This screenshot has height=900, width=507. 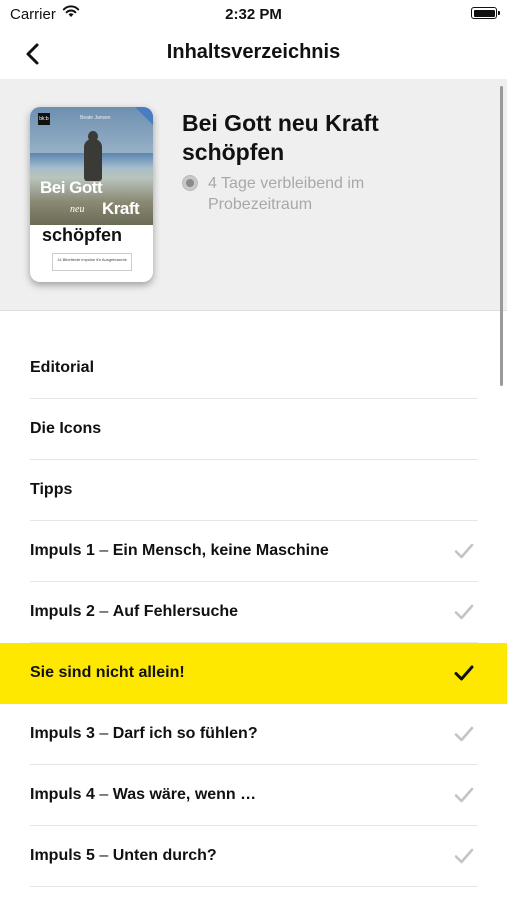 What do you see at coordinates (62, 550) in the screenshot?
I see `toc-item-number: Impuls 1` at bounding box center [62, 550].